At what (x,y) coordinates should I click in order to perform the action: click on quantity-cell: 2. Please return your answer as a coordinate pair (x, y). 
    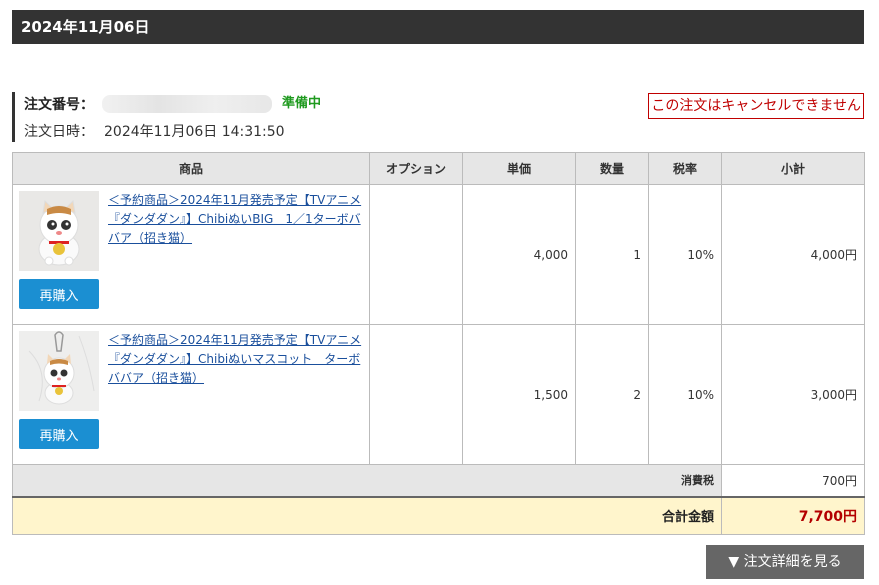
    Looking at the image, I should click on (612, 394).